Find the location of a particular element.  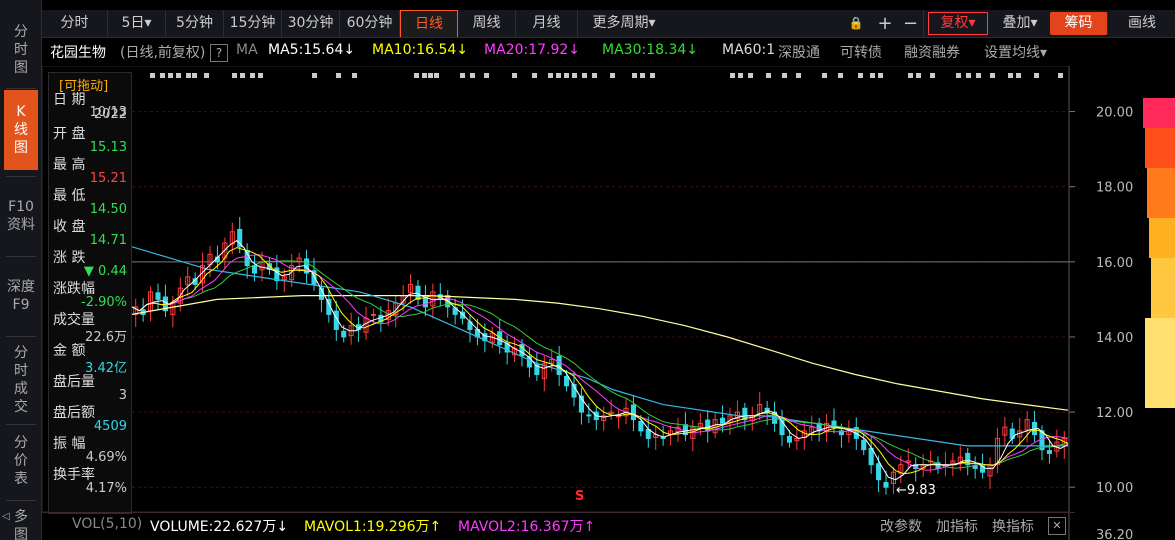

data-value-7: -2.90% is located at coordinates (104, 302).